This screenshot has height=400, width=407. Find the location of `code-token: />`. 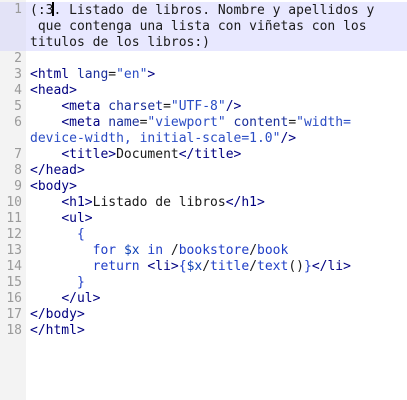

code-token: /> is located at coordinates (288, 138).